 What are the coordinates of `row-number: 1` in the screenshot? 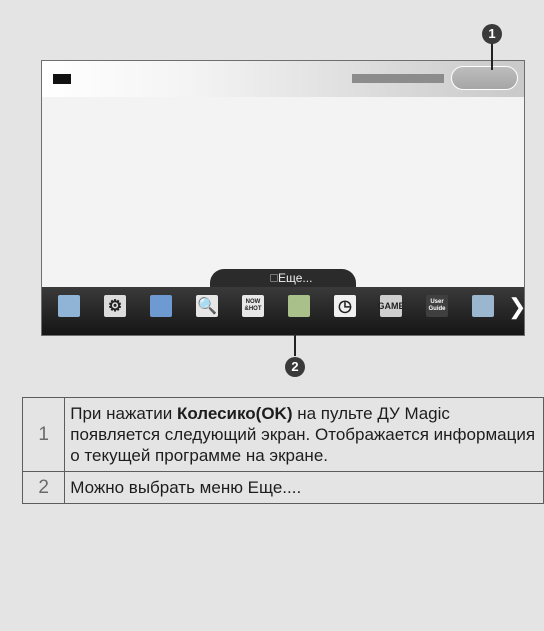 It's located at (43, 434).